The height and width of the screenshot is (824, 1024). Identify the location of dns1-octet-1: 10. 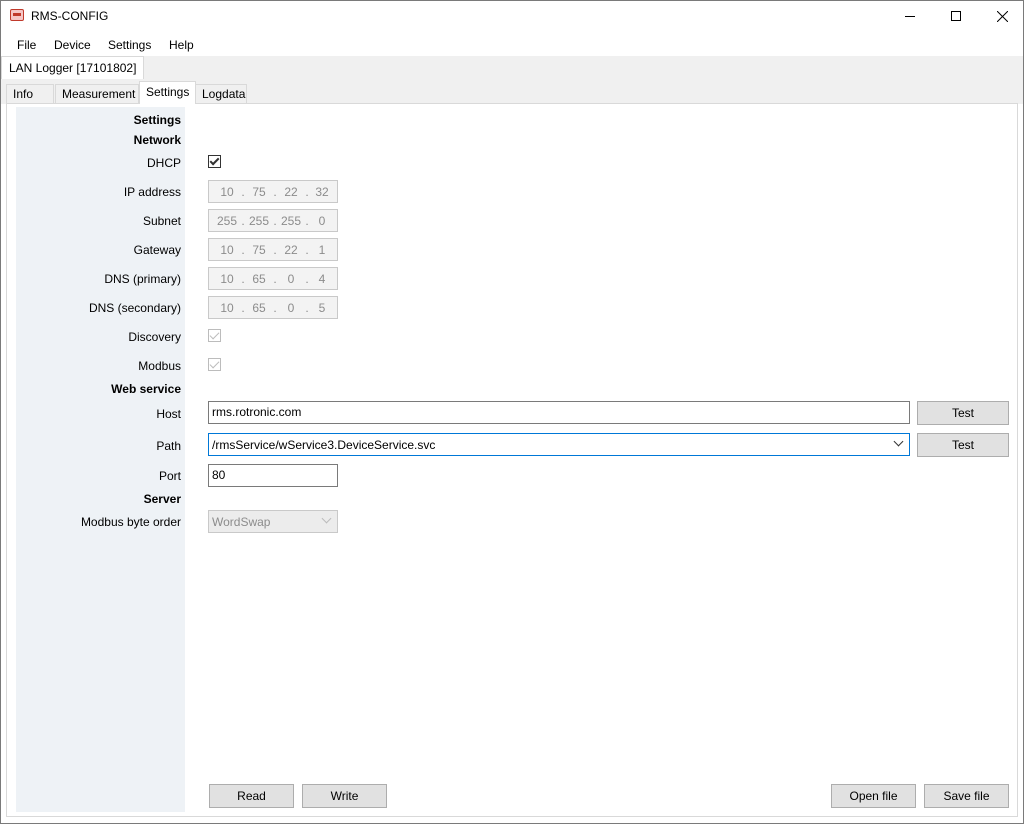
(227, 279).